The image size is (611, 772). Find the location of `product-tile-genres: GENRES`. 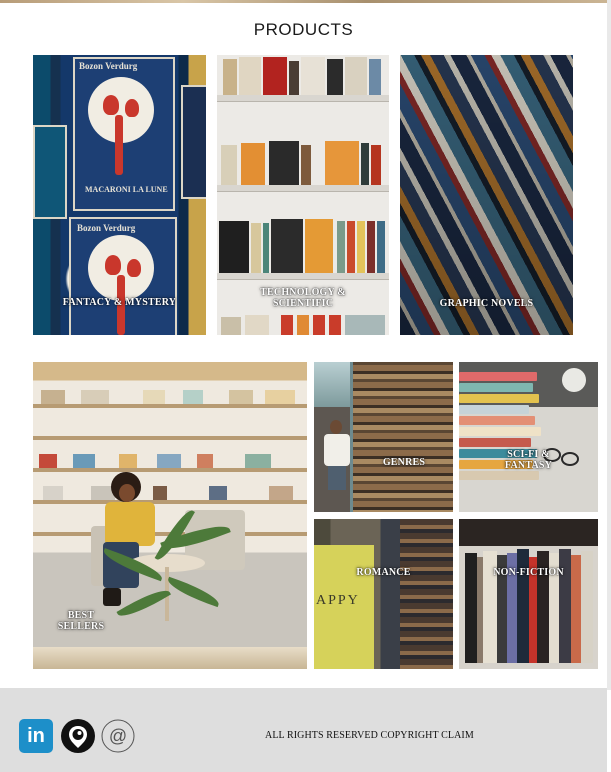

product-tile-genres: GENRES is located at coordinates (383, 437).